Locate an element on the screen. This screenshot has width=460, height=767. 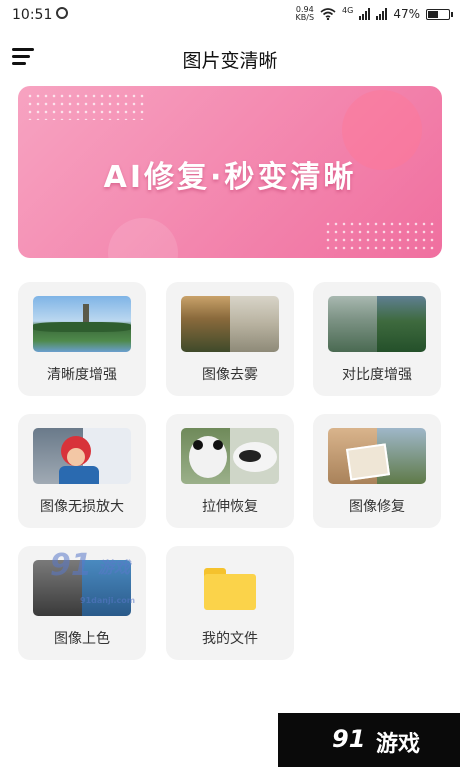
status-time: 10:51 is located at coordinates (32, 15).